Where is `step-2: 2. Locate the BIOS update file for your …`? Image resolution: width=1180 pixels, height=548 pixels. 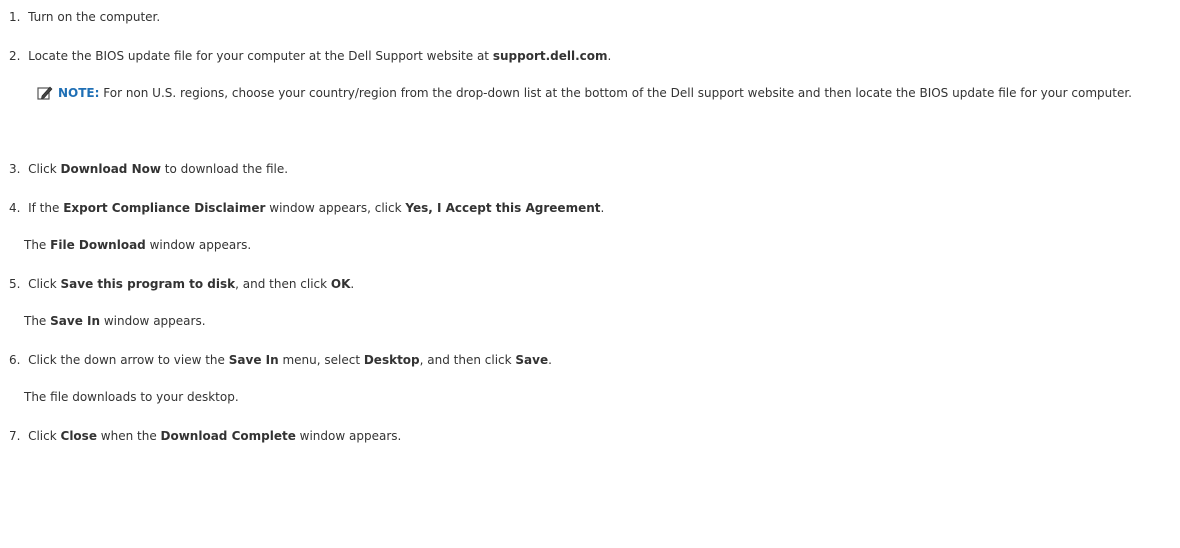
step-2: 2. Locate the BIOS update file for your … is located at coordinates (310, 56).